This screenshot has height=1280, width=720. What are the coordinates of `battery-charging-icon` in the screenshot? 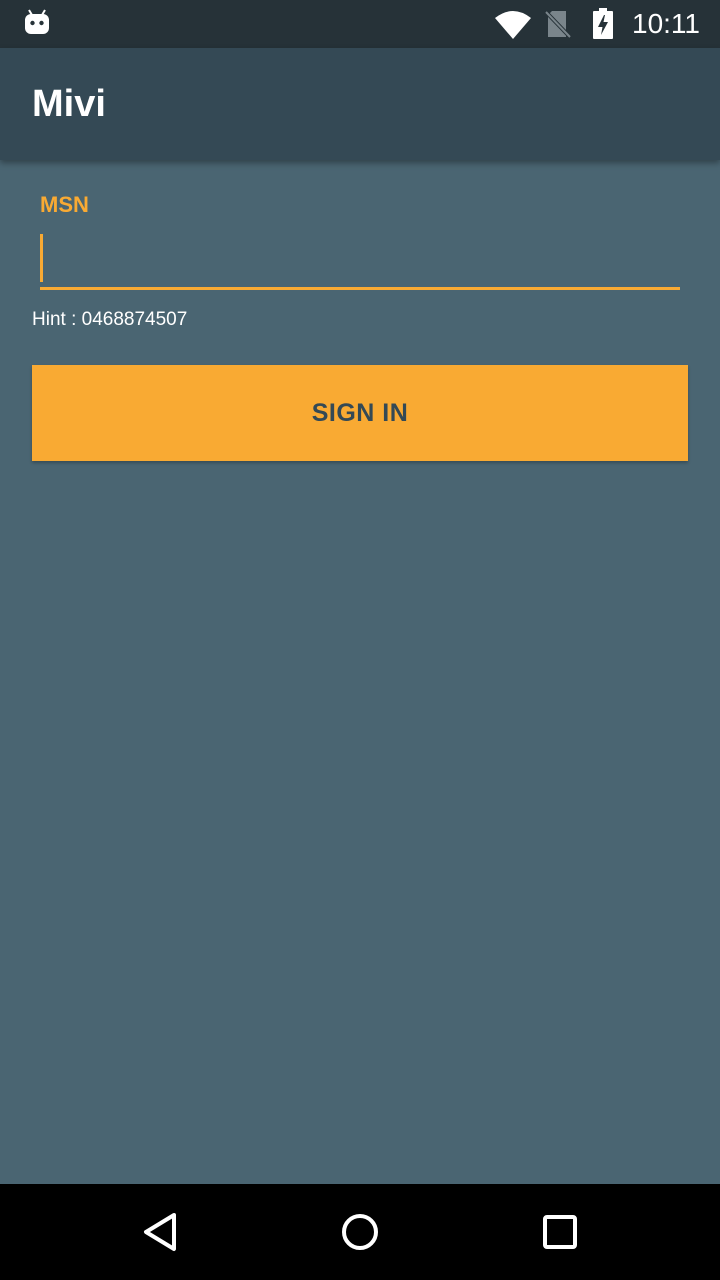 It's located at (603, 23).